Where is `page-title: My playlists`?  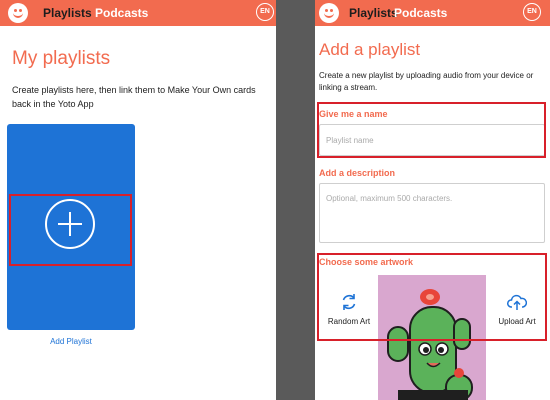 page-title: My playlists is located at coordinates (61, 58).